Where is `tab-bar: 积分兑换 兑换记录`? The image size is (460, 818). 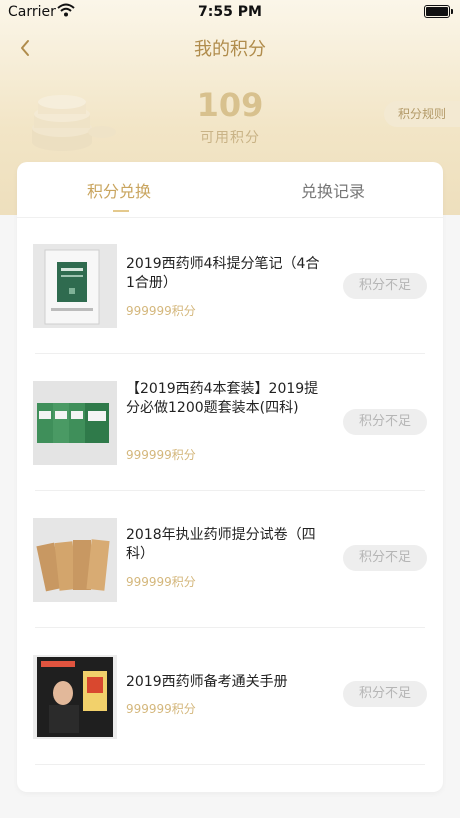 tab-bar: 积分兑换 兑换记录 is located at coordinates (230, 190).